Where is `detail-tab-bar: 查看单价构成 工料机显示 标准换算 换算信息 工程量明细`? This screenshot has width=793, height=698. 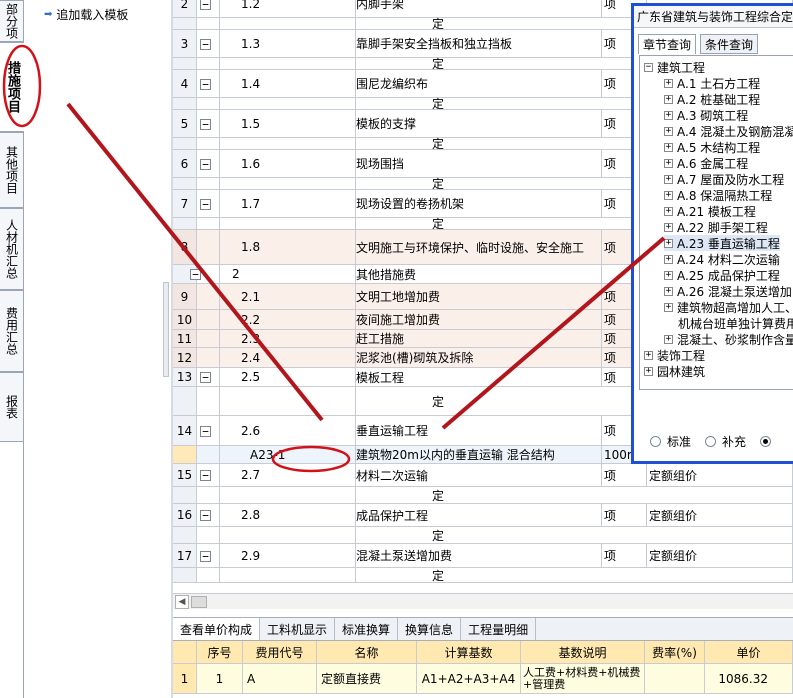
detail-tab-bar: 查看单价构成 工料机显示 标准换算 换算信息 工程量明细 is located at coordinates (483, 629).